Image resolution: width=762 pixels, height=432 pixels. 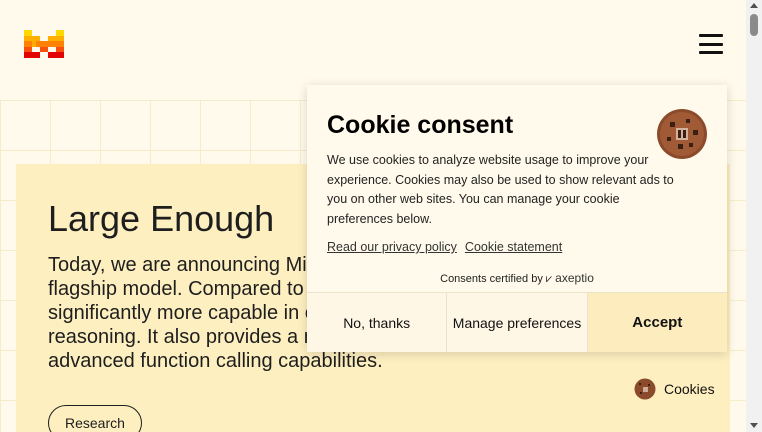 What do you see at coordinates (689, 389) in the screenshot?
I see `cookies-widget-label: Cookies` at bounding box center [689, 389].